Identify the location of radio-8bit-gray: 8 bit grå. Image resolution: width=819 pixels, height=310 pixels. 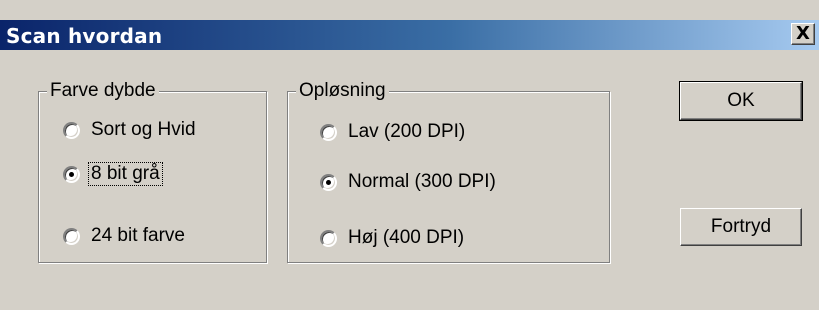
(113, 174).